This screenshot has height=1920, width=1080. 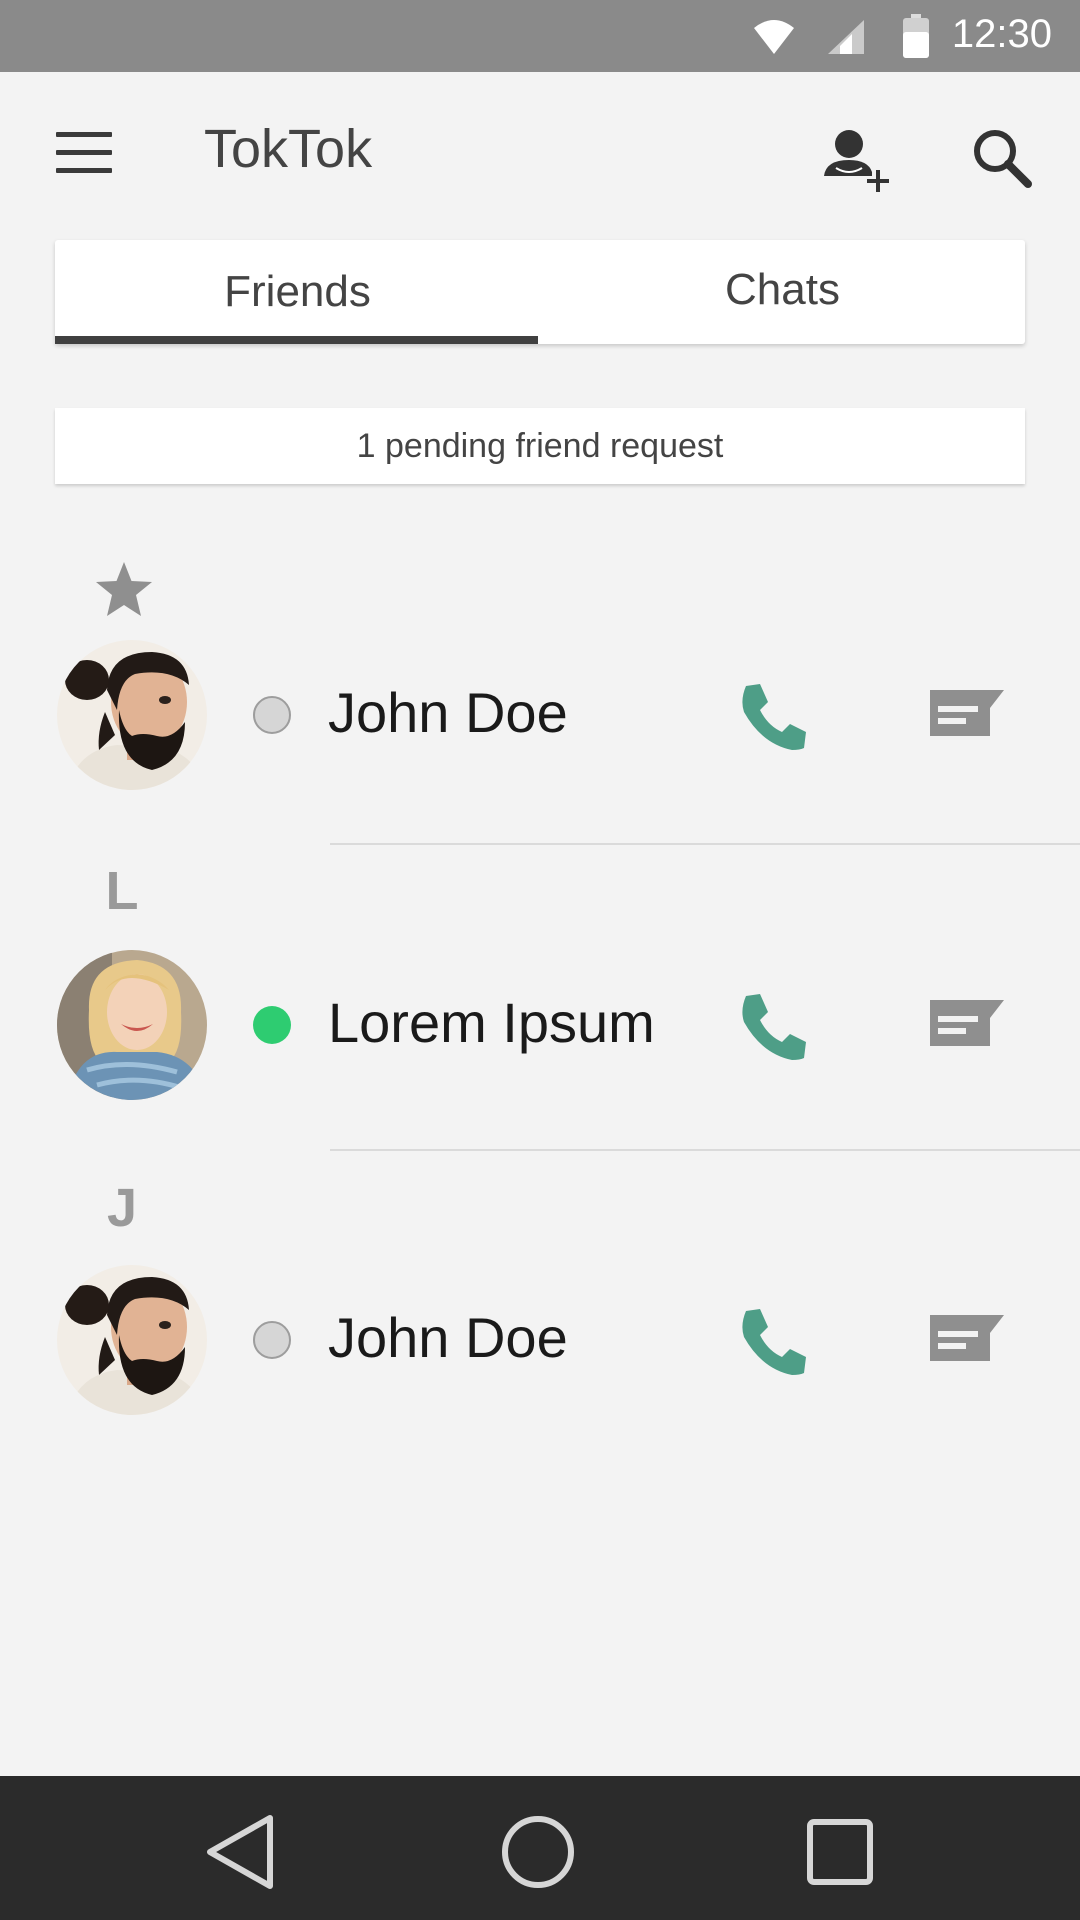 What do you see at coordinates (122, 1208) in the screenshot?
I see `section-header-j: J` at bounding box center [122, 1208].